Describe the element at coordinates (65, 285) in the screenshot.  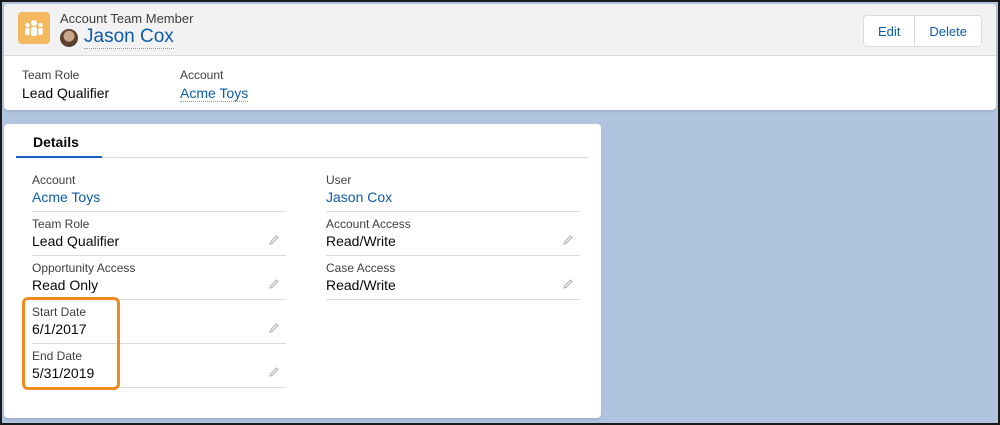
I see `field-value: Read Only` at that location.